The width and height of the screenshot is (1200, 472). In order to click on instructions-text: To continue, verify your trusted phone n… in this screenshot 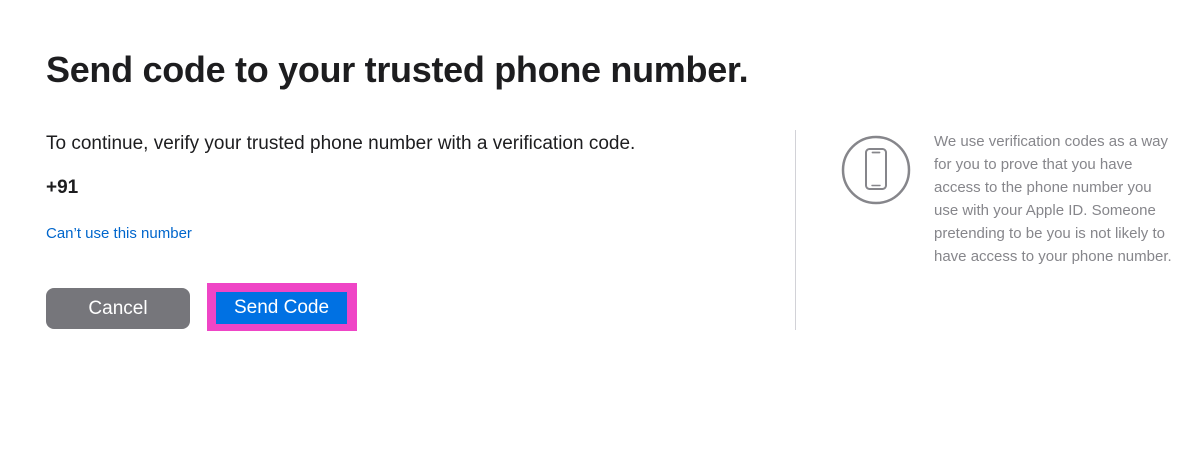, I will do `click(341, 143)`.